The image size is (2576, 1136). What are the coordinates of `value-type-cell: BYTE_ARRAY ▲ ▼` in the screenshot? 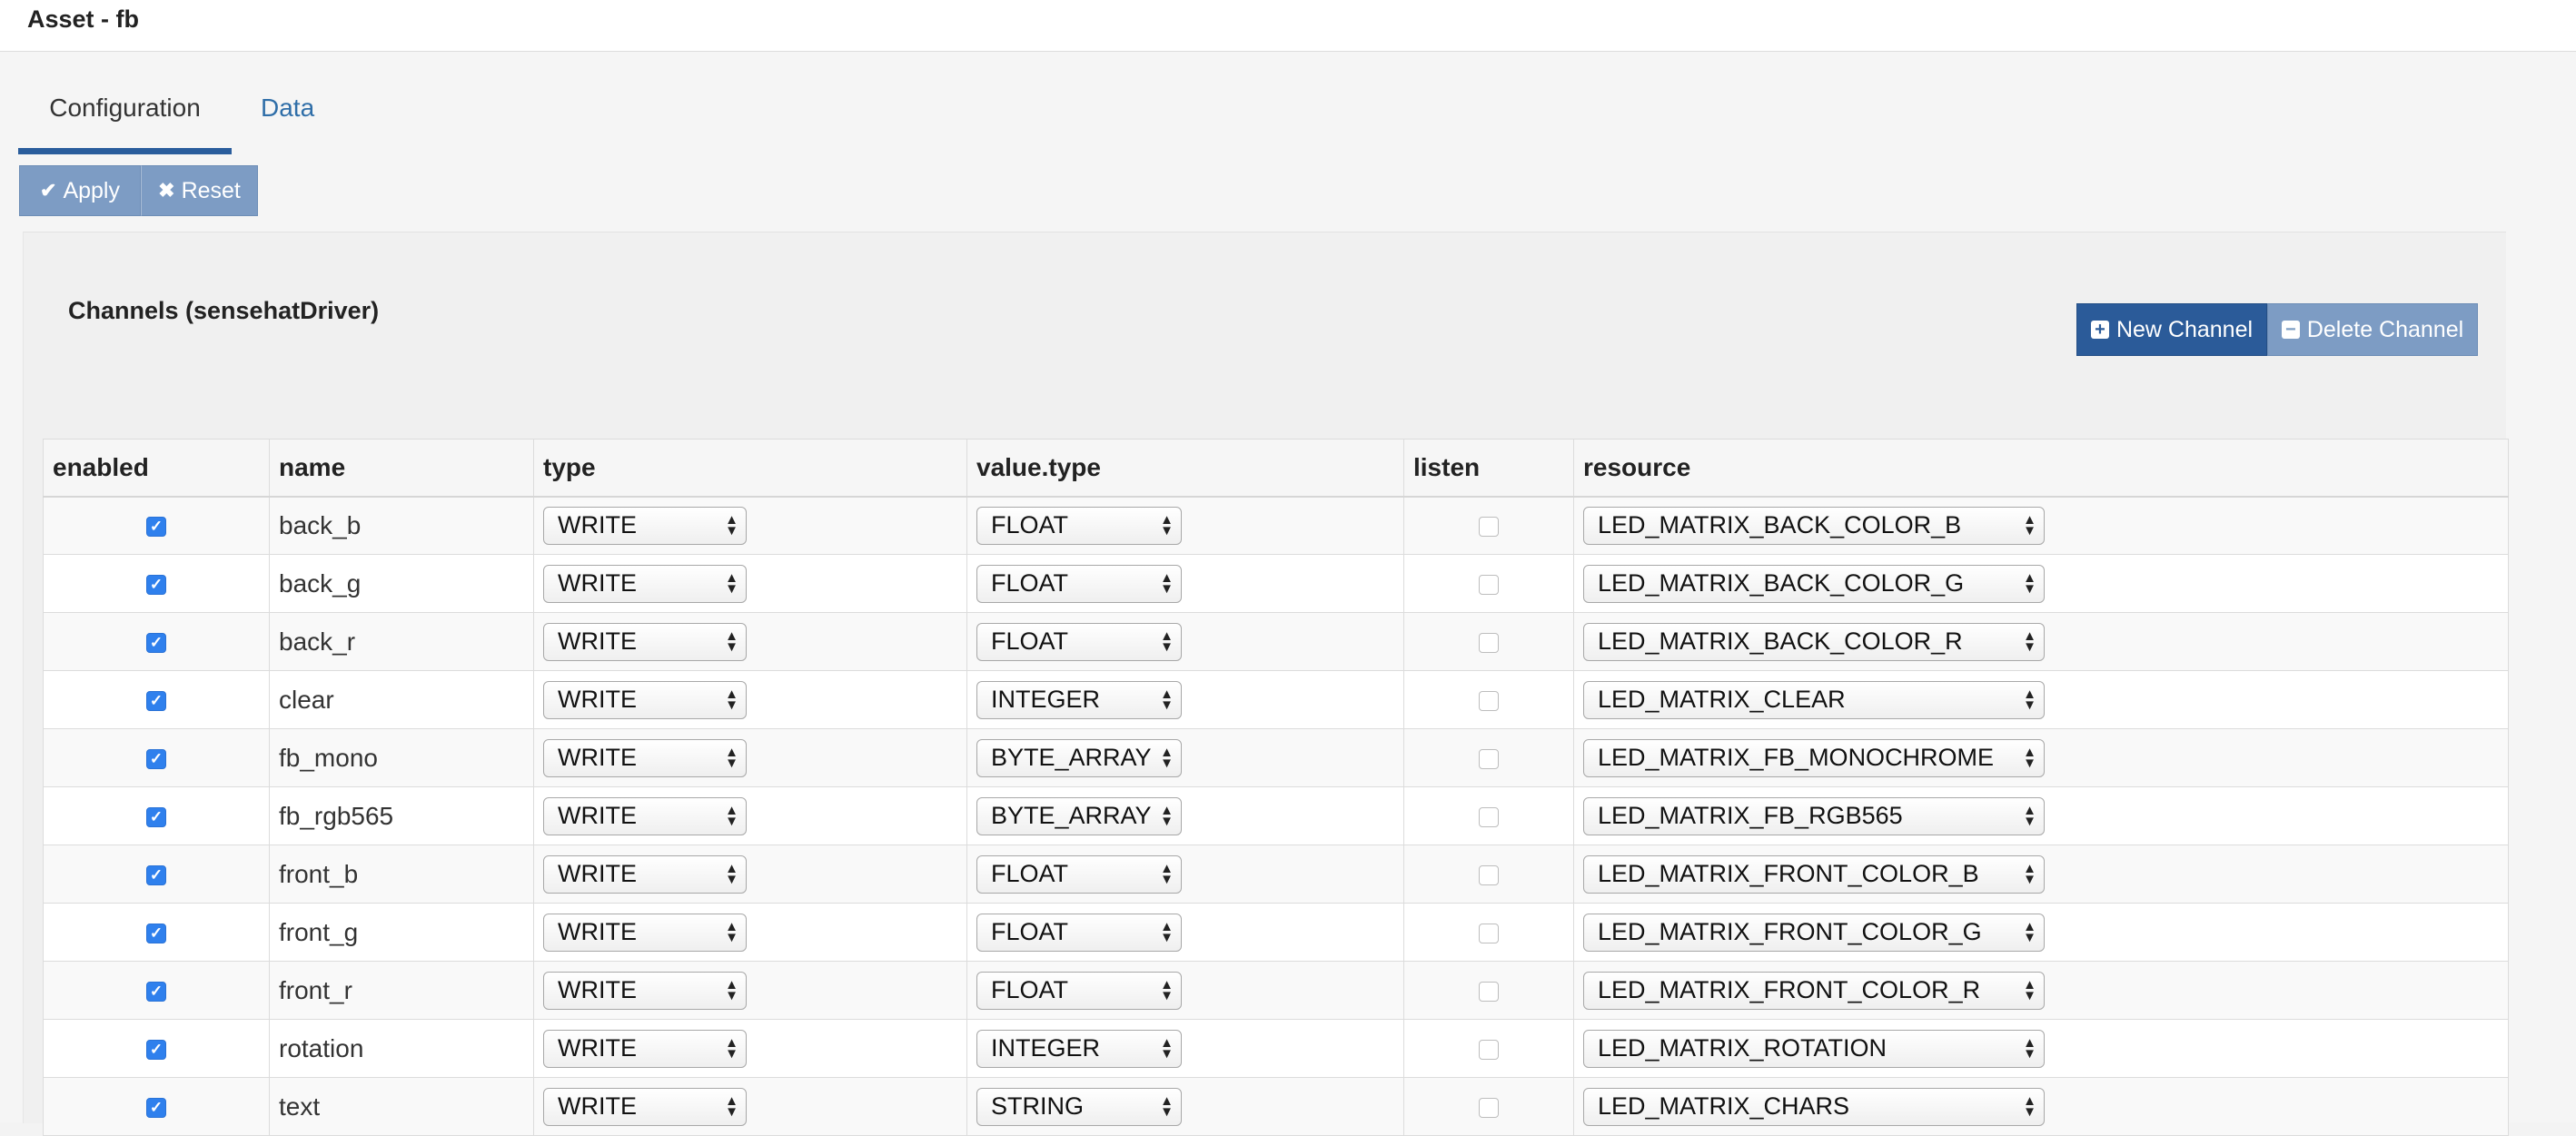 It's located at (1185, 816).